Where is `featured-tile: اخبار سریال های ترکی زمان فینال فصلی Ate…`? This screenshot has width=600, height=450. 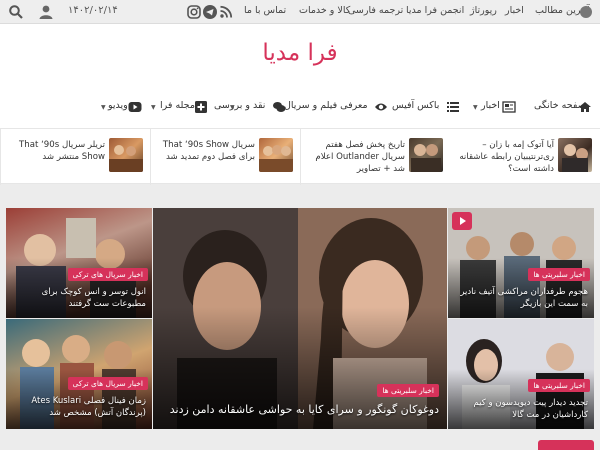 featured-tile: اخبار سریال های ترکی زمان فینال فصلی Ate… is located at coordinates (79, 374).